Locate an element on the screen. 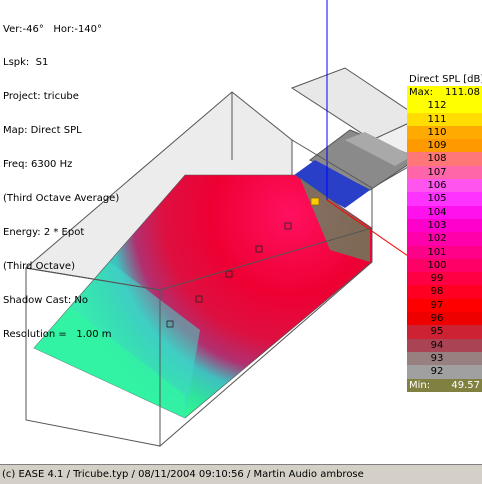 The image size is (482, 484). legend-level-label: 97 is located at coordinates (437, 305).